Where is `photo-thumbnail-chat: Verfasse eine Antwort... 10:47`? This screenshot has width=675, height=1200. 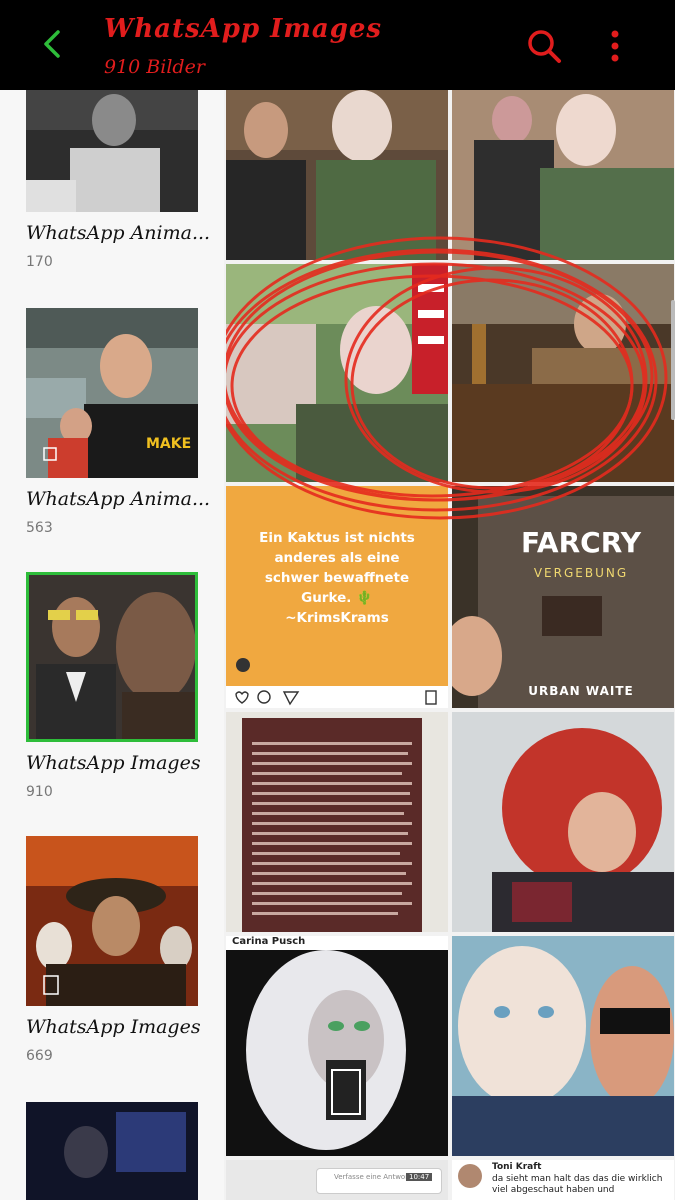 photo-thumbnail-chat: Verfasse eine Antwort... 10:47 is located at coordinates (337, 1180).